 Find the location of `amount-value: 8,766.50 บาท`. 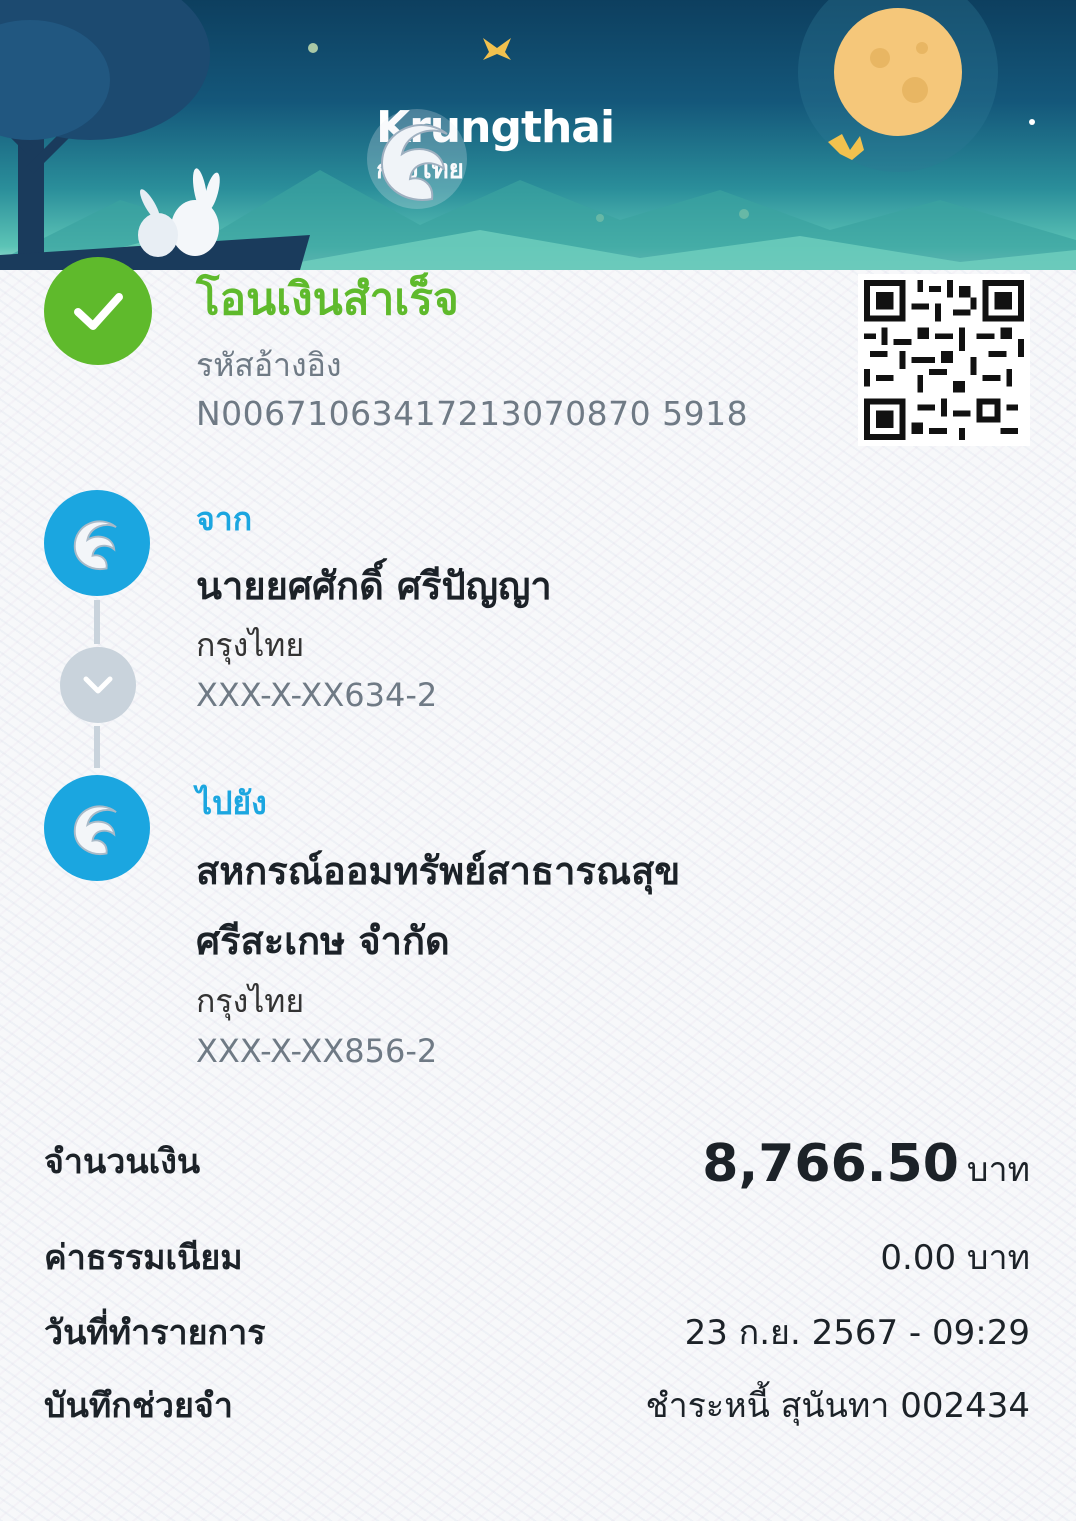

amount-value: 8,766.50 บาท is located at coordinates (866, 1165).